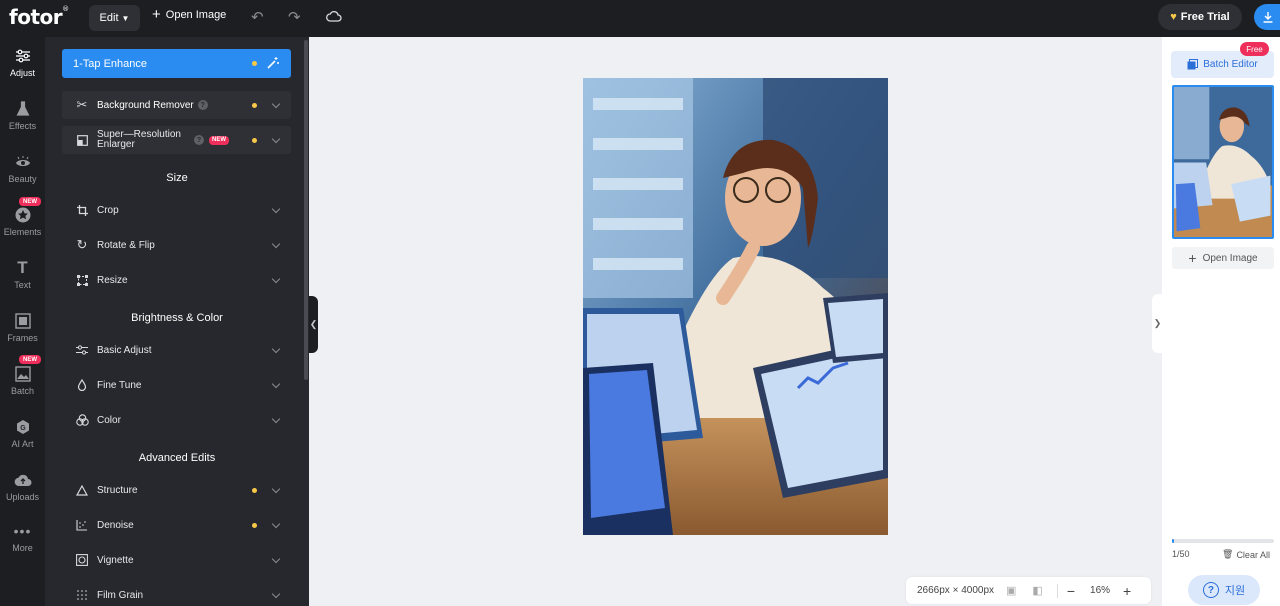 This screenshot has width=1280, height=606. Describe the element at coordinates (109, 18) in the screenshot. I see `edit-label: Edit` at that location.